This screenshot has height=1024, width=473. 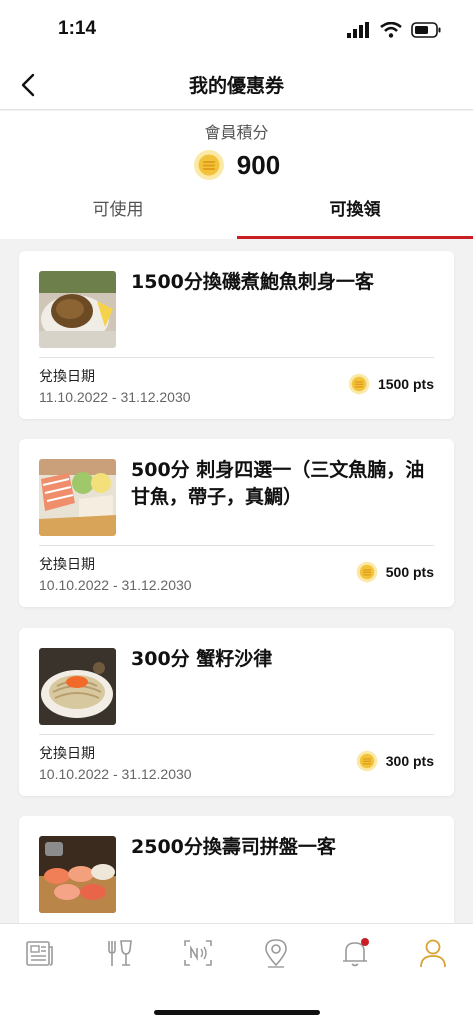 What do you see at coordinates (198, 953) in the screenshot?
I see `nfc-scan-icon` at bounding box center [198, 953].